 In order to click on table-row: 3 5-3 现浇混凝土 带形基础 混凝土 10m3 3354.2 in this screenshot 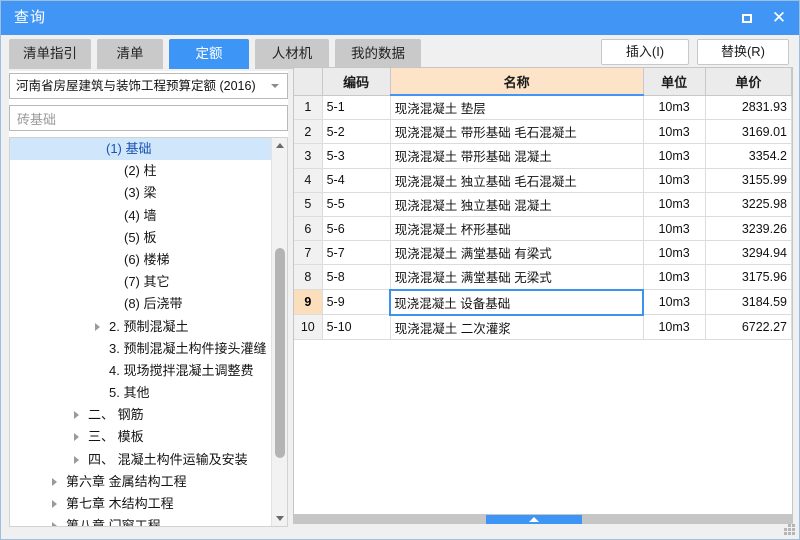, I will do `click(543, 156)`.